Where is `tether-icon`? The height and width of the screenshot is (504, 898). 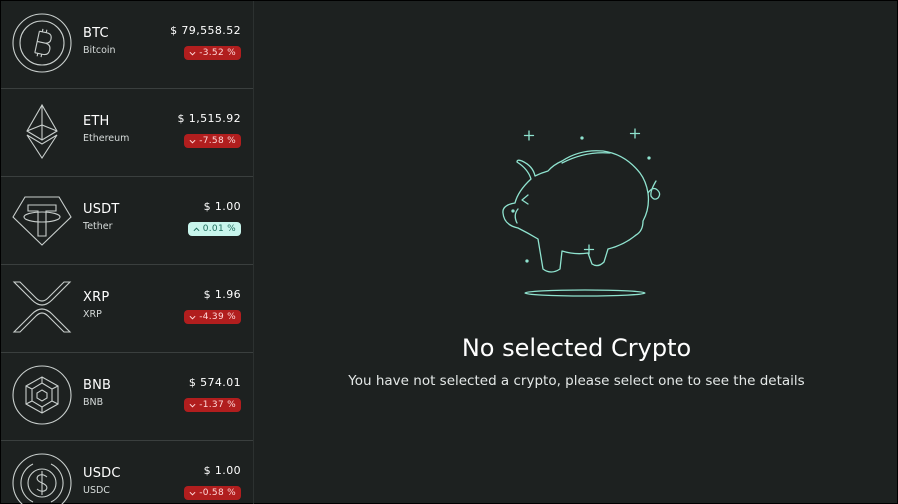 tether-icon is located at coordinates (42, 219).